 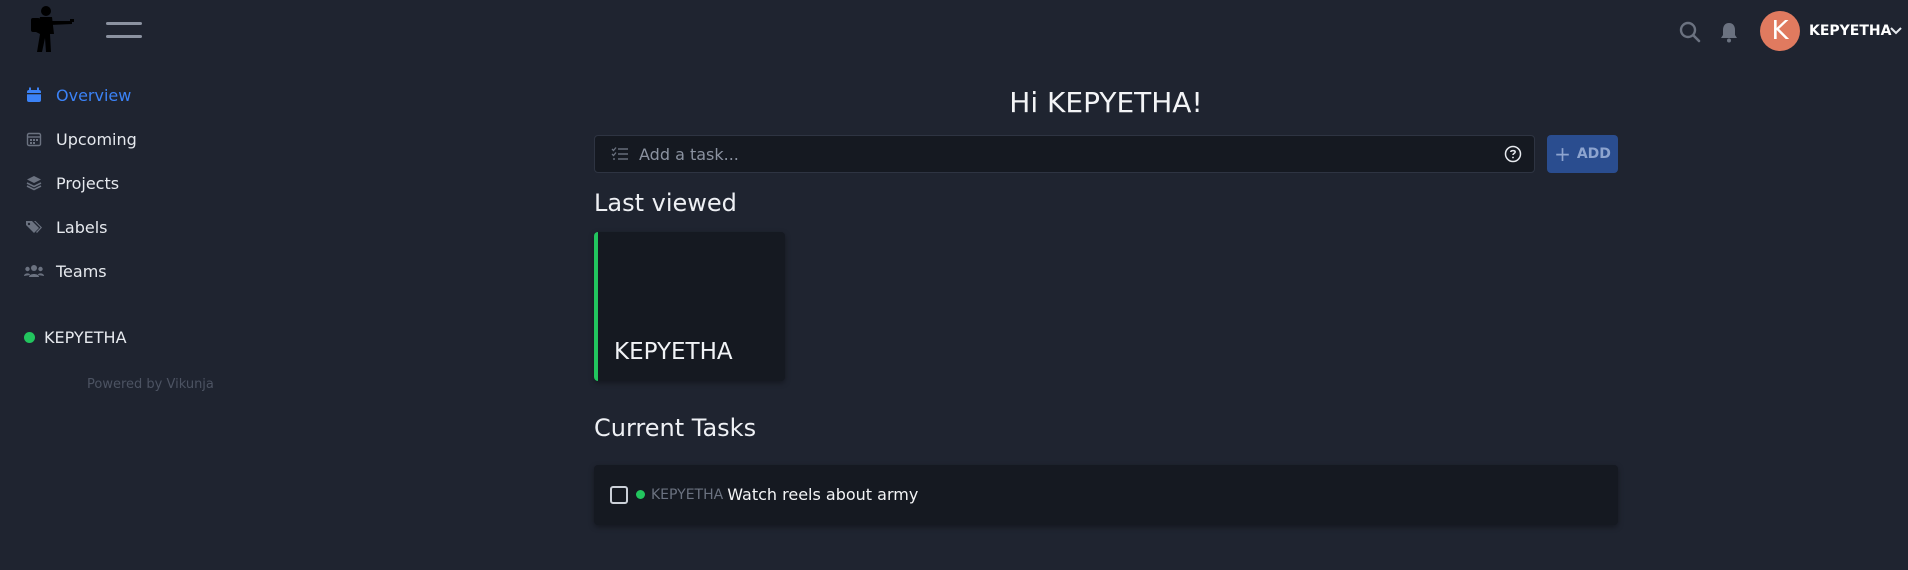 I want to click on layers-icon, so click(x=34, y=183).